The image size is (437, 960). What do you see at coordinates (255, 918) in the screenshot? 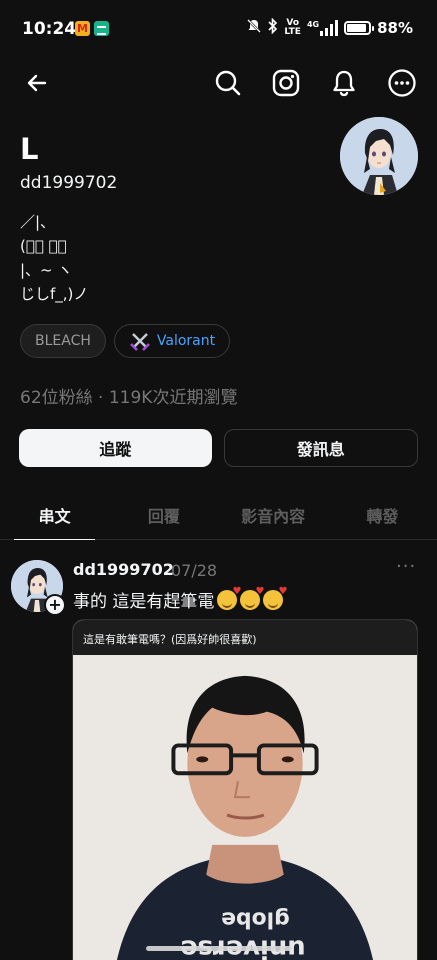
I see `shirt-text-1: globe` at bounding box center [255, 918].